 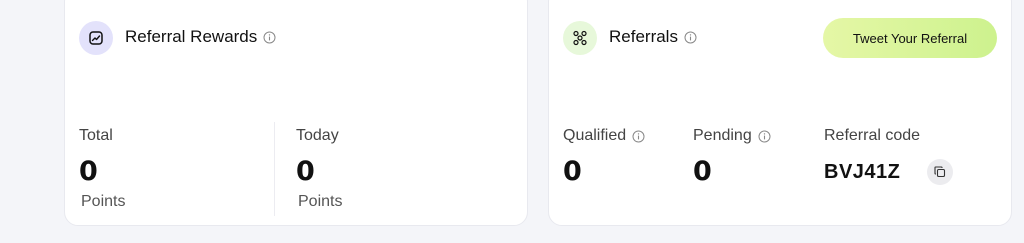 I want to click on qualified-label-text: Qualified, so click(x=595, y=135).